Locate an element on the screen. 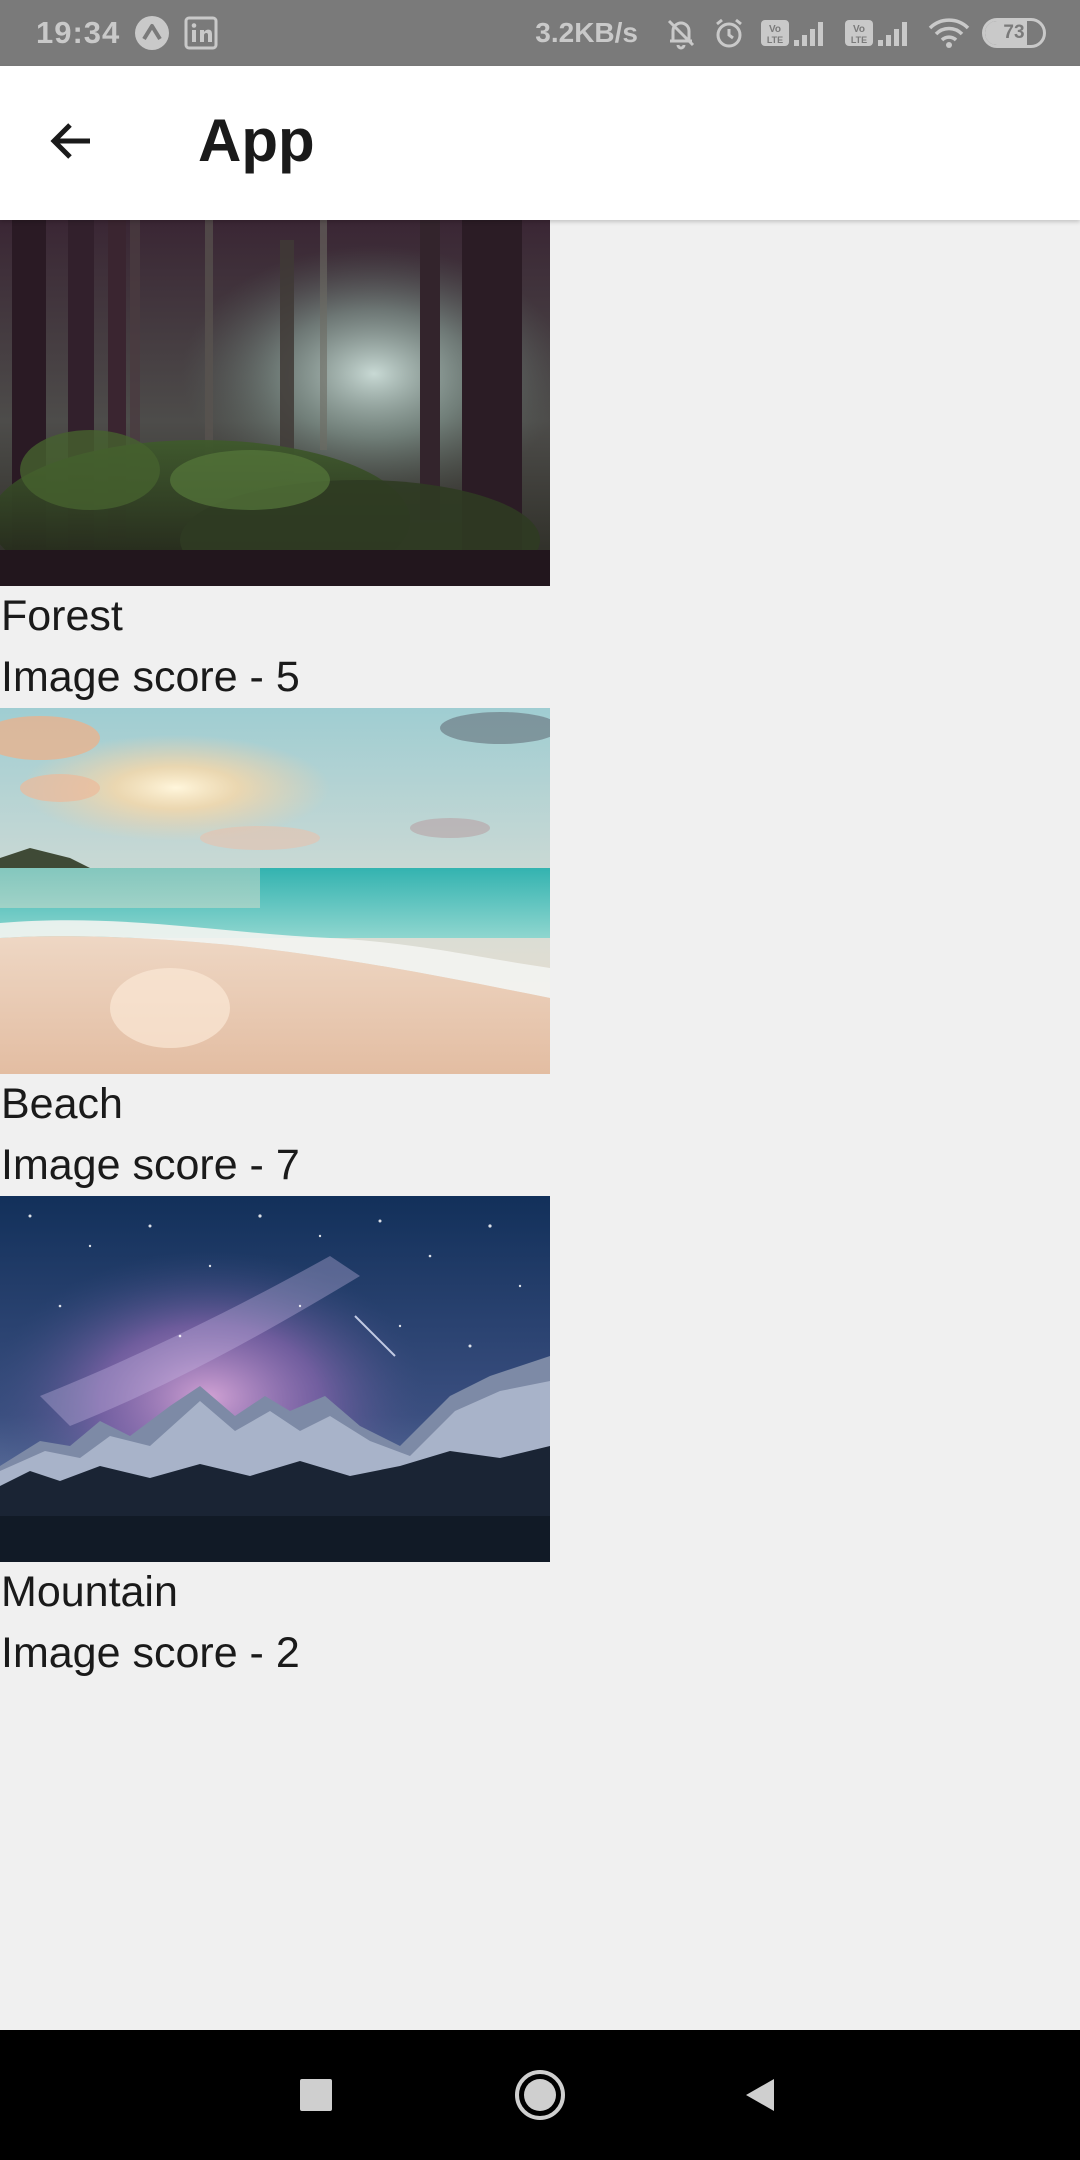 The width and height of the screenshot is (1080, 2160). mountain-image is located at coordinates (275, 1379).